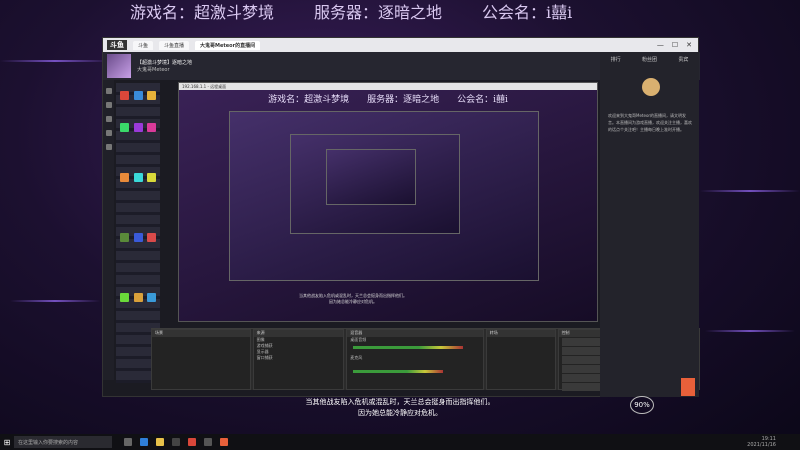 The height and width of the screenshot is (450, 800). What do you see at coordinates (520, 333) in the screenshot?
I see `obs-transitions-header: 转场` at bounding box center [520, 333].